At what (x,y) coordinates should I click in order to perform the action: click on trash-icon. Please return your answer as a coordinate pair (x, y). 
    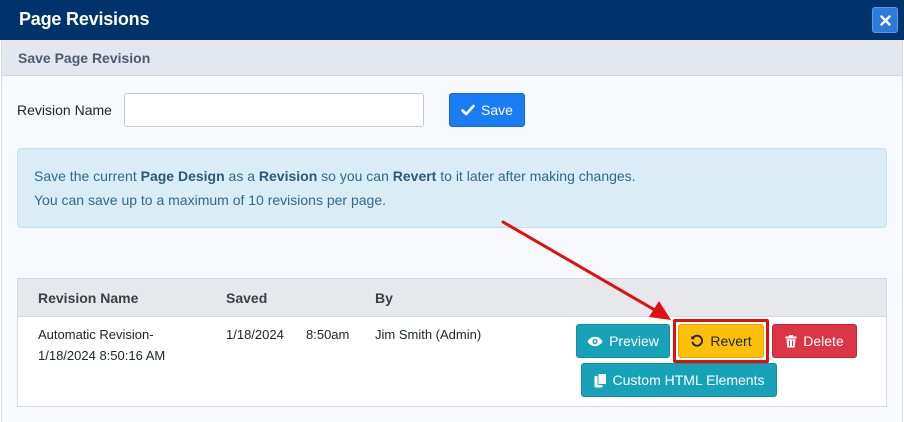
    Looking at the image, I should click on (791, 340).